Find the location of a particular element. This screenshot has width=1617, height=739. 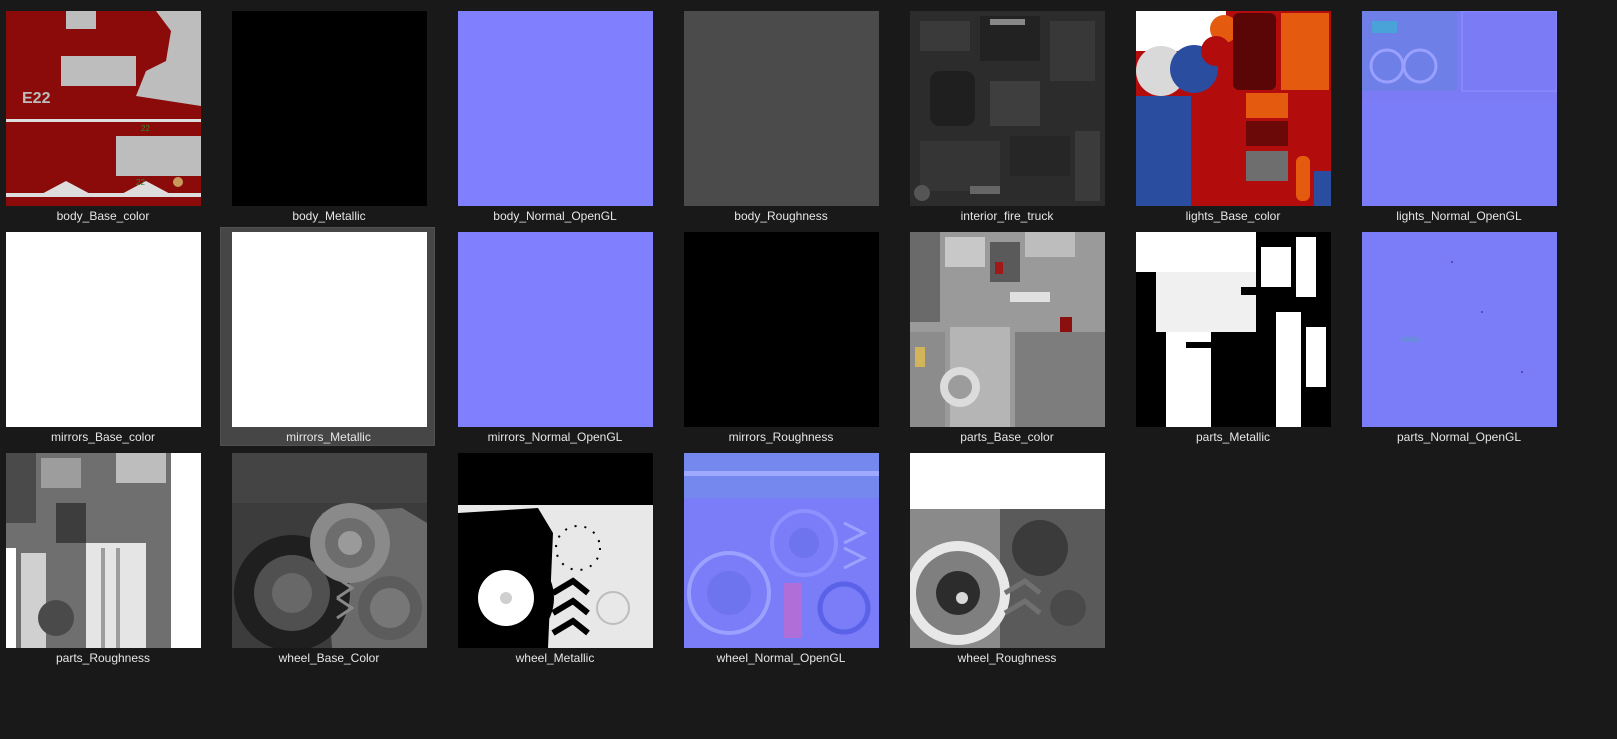

svg-text: E22 is located at coordinates (36, 98).